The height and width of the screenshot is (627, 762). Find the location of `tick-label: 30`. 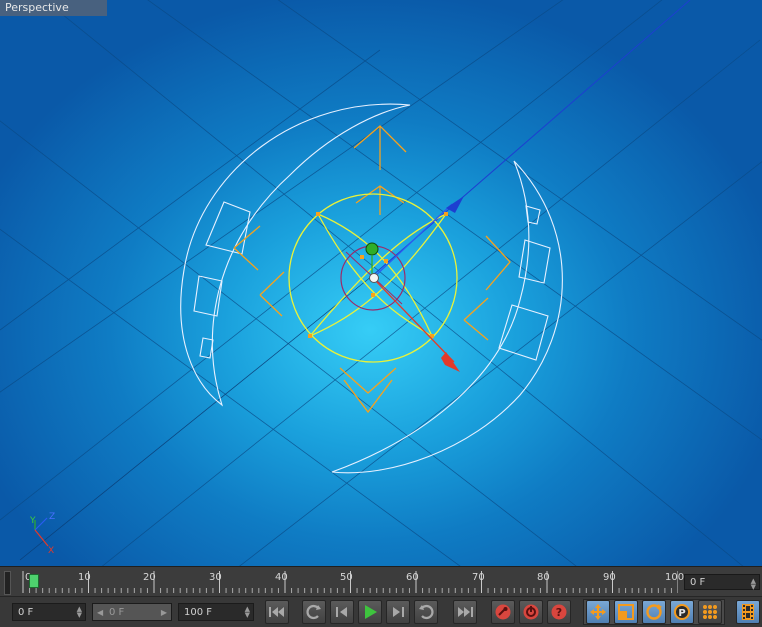

tick-label: 30 is located at coordinates (215, 577).